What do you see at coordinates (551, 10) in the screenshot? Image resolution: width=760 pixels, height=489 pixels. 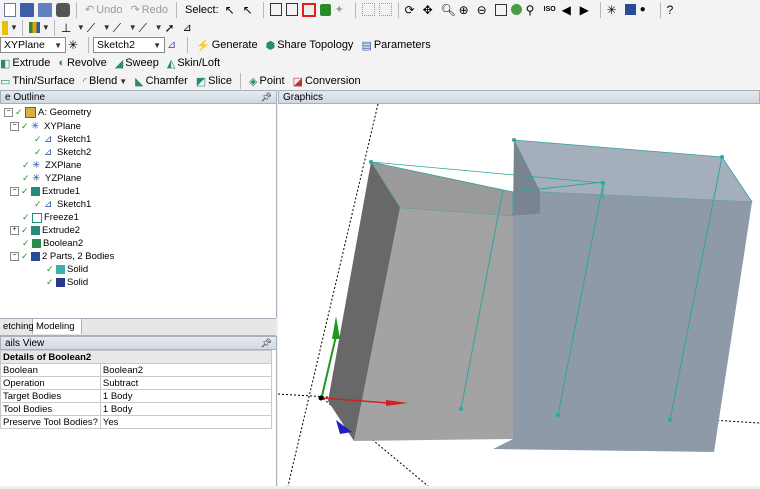 I see `iso-view-icon: ISO` at bounding box center [551, 10].